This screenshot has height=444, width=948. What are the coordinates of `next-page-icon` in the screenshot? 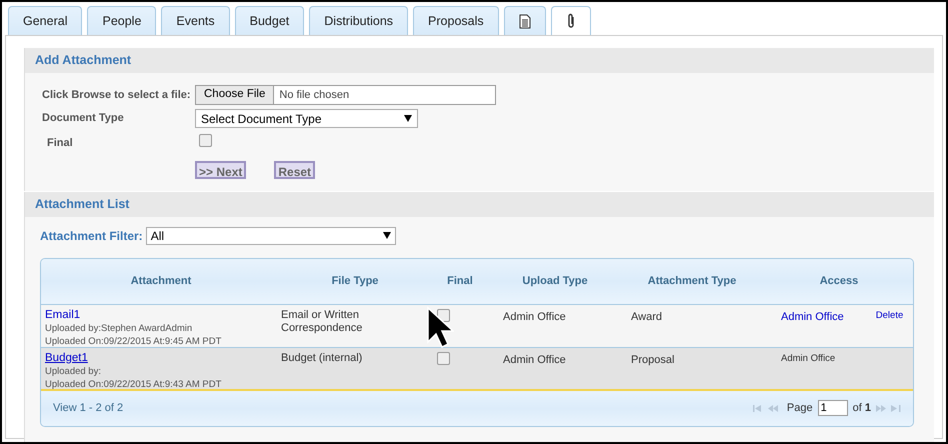 It's located at (881, 408).